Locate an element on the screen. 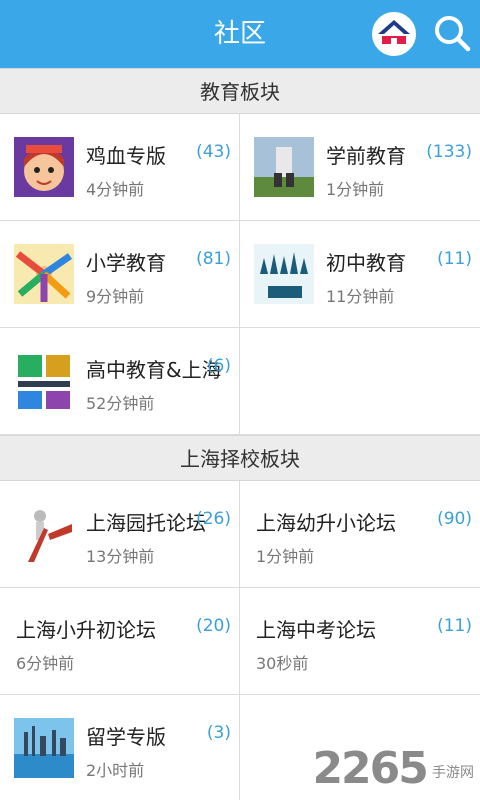 This screenshot has width=480, height=800. site-watermark: 2265 手游网 is located at coordinates (393, 768).